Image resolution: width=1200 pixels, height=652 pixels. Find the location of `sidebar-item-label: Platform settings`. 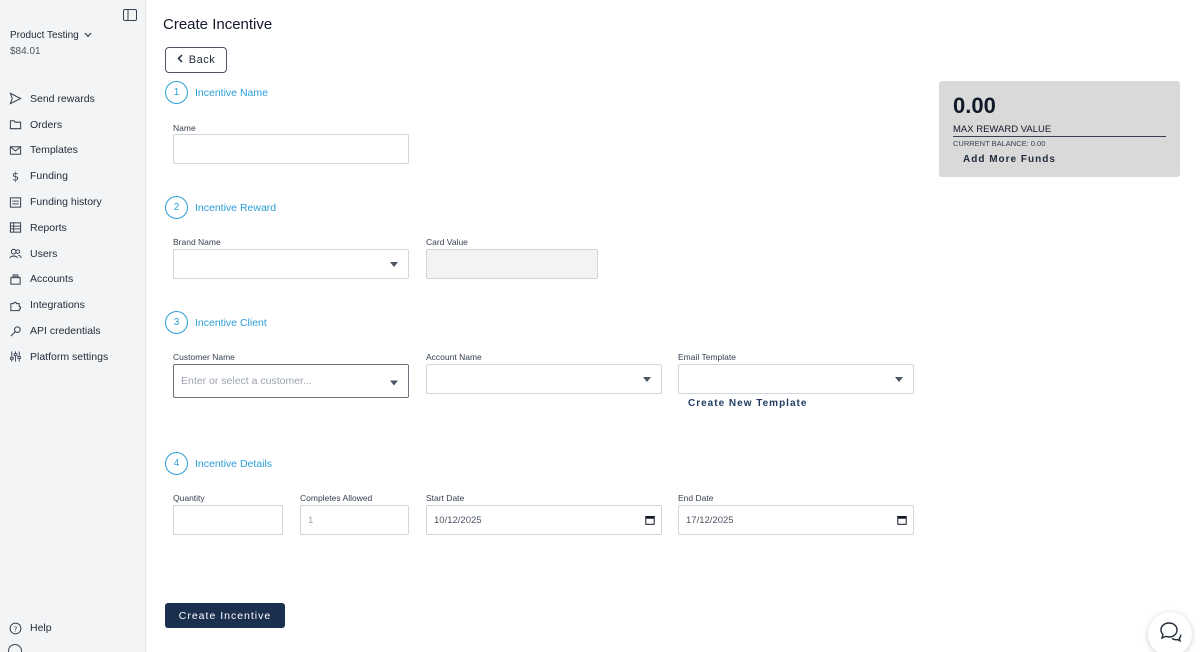

sidebar-item-label: Platform settings is located at coordinates (69, 356).